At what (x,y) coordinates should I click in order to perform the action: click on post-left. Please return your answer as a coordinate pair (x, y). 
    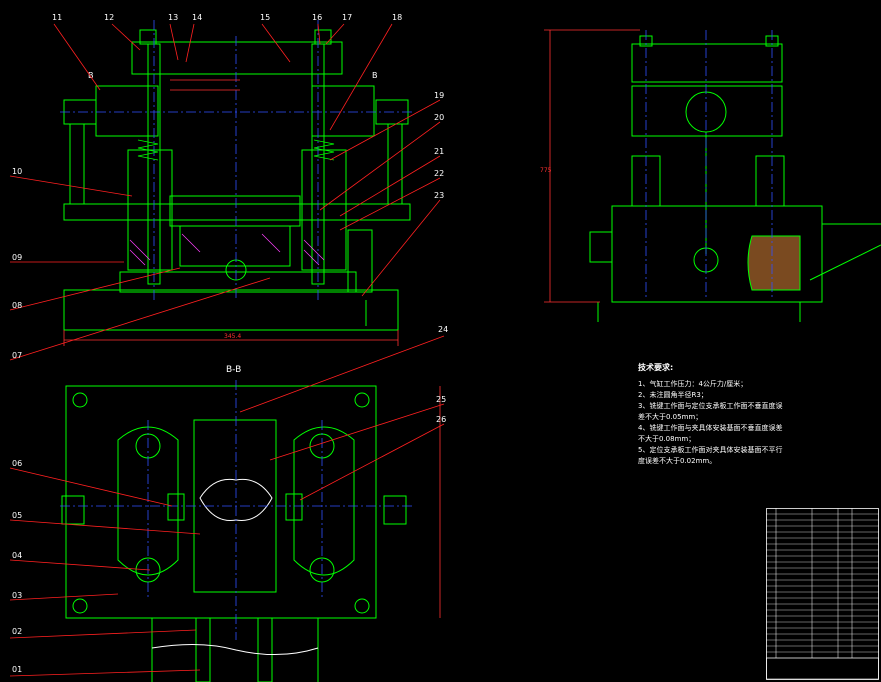
    Looking at the image, I should click on (77, 164).